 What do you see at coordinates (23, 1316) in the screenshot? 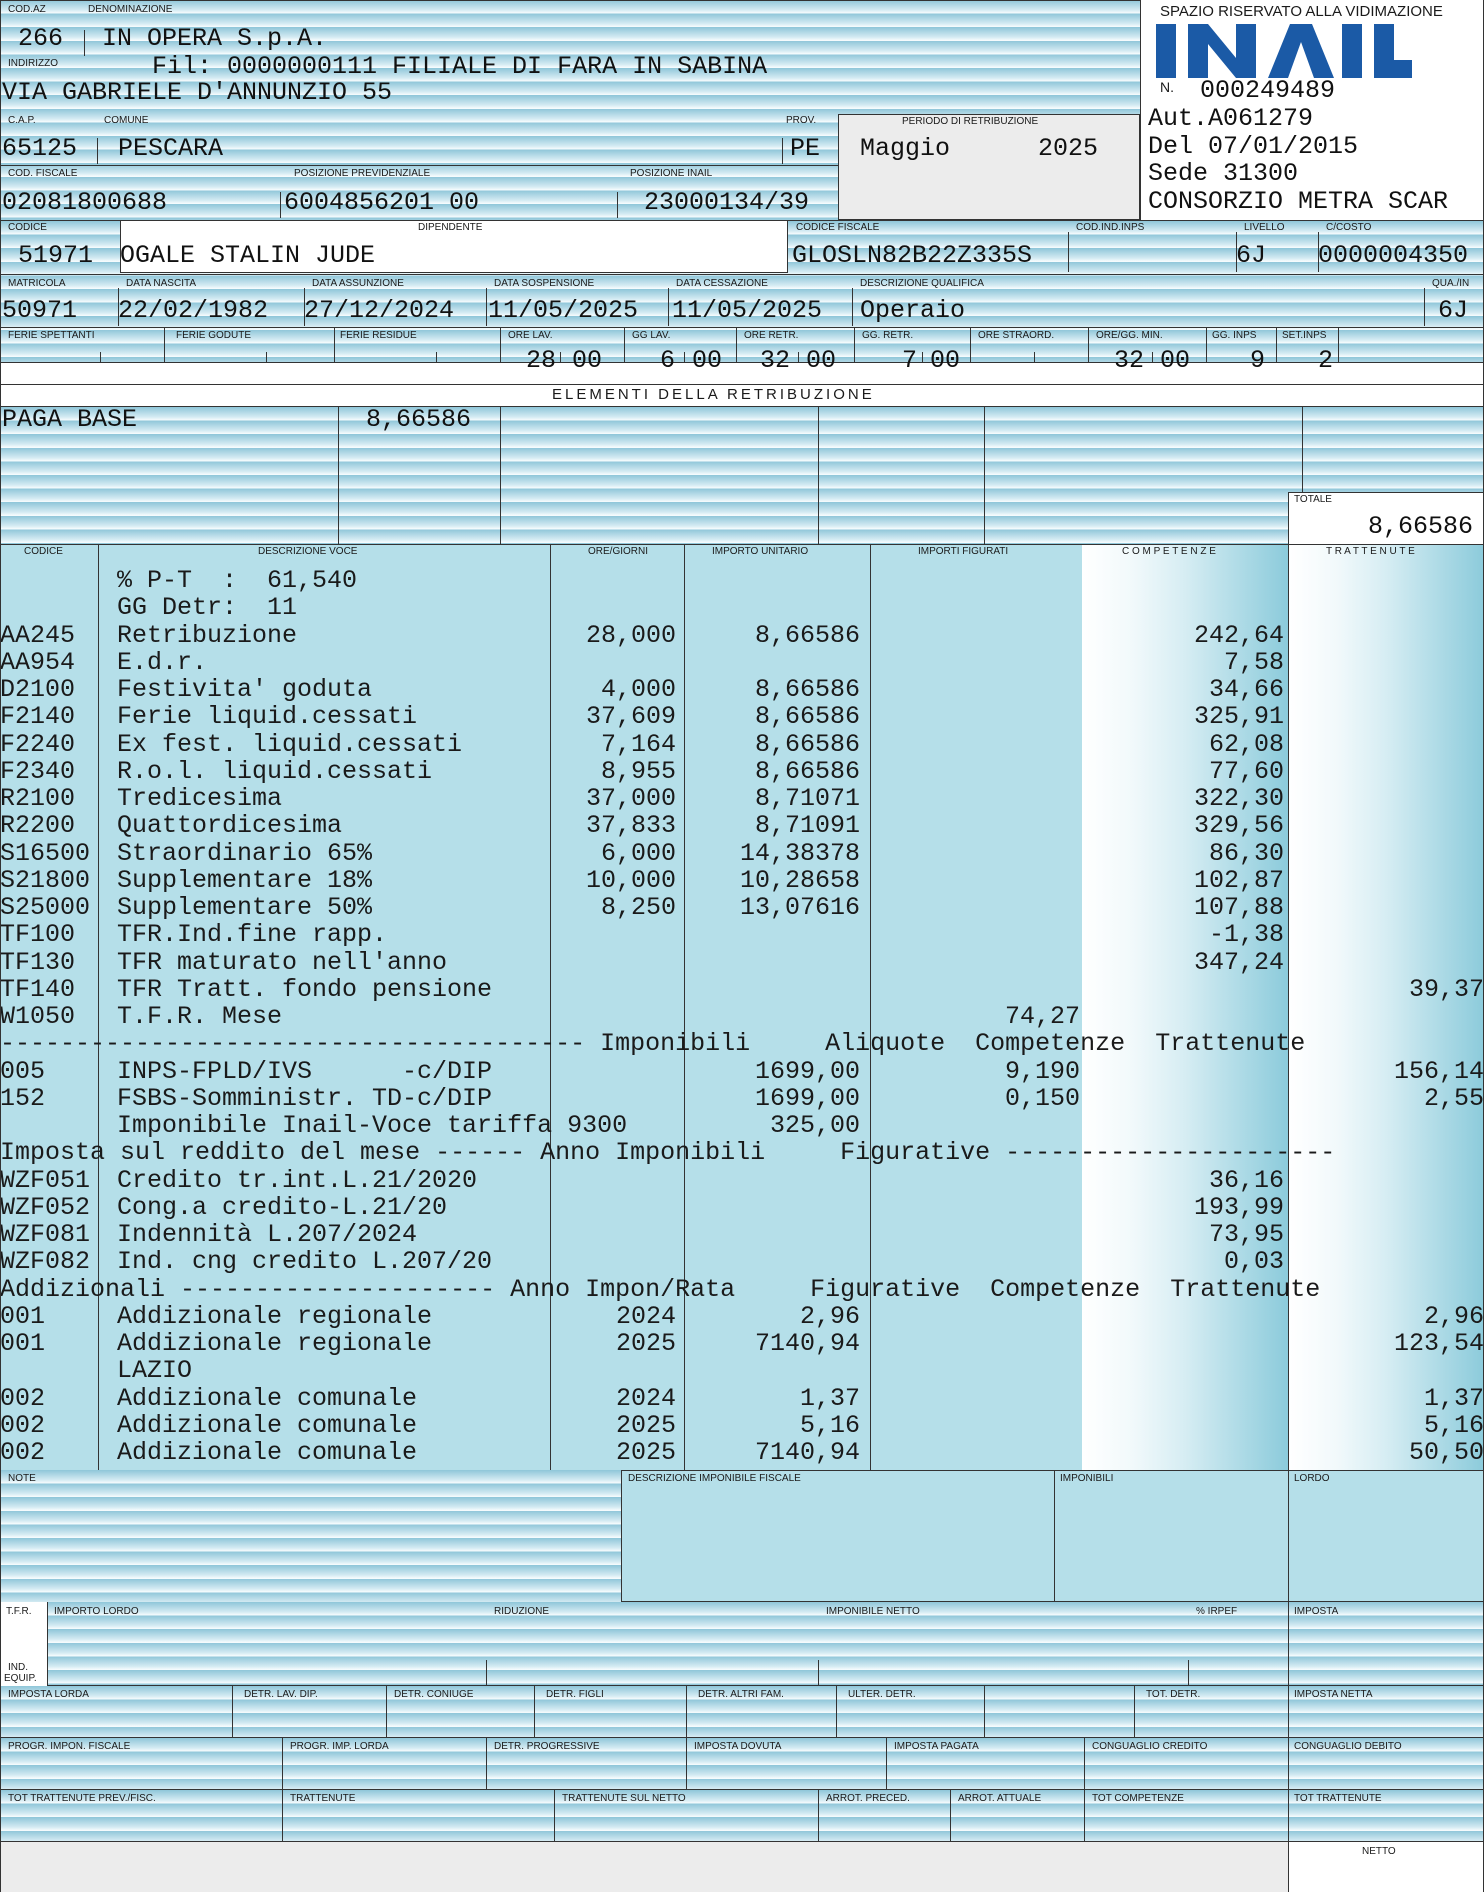
I see `voce-code: 001` at bounding box center [23, 1316].